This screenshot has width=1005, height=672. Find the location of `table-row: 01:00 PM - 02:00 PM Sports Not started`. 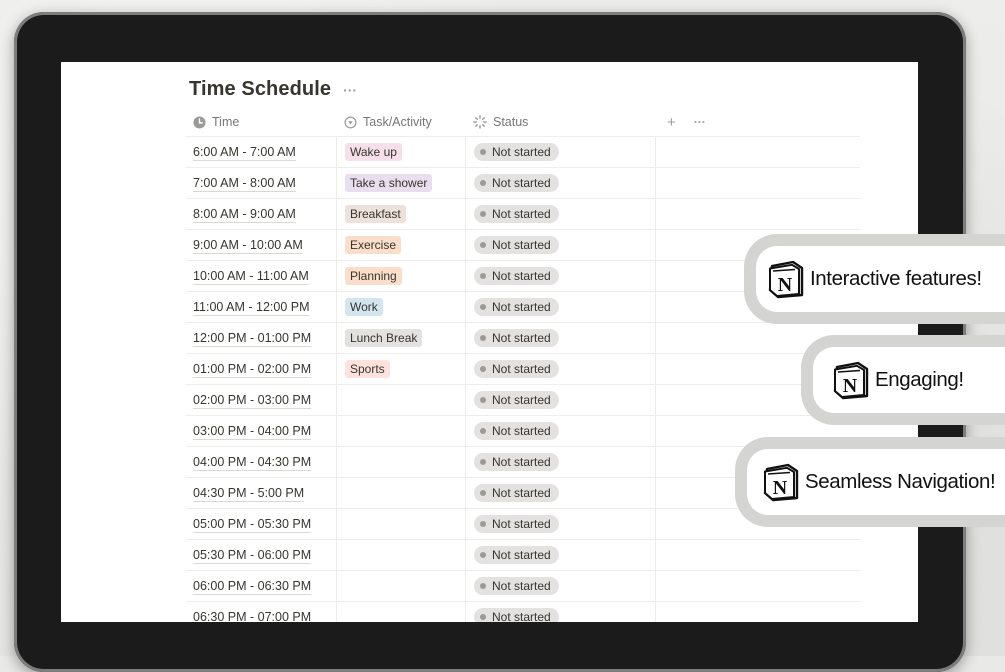

table-row: 01:00 PM - 02:00 PM Sports Not started is located at coordinates (523, 369).